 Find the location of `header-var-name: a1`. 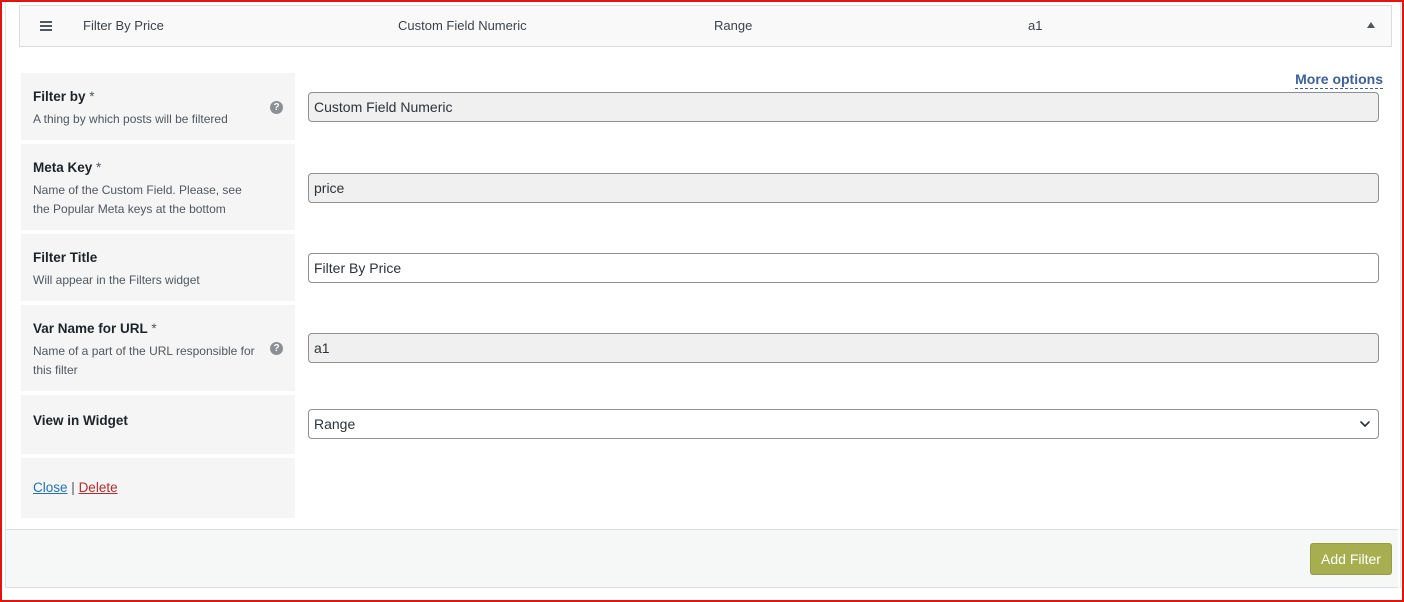

header-var-name: a1 is located at coordinates (1035, 25).